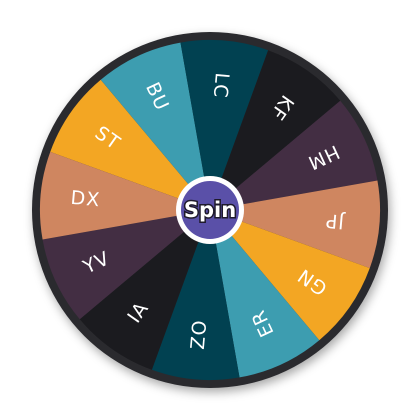  I want to click on wheel-segment-label-lc: LC, so click(221, 86).